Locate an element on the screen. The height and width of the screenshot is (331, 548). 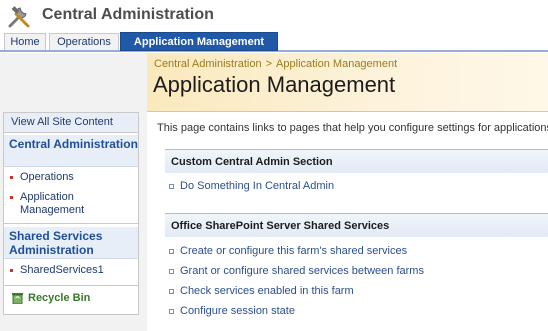
tab-operations: Operations is located at coordinates (84, 41).